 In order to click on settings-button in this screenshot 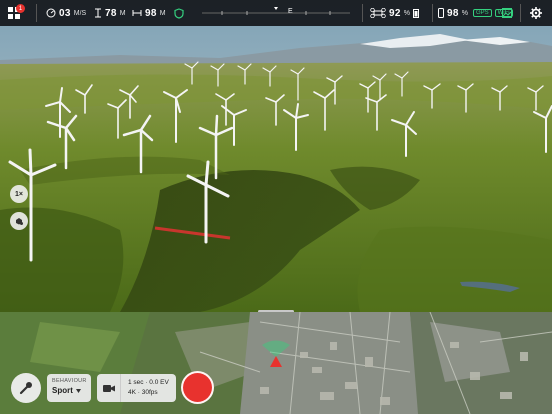, I will do `click(536, 13)`.